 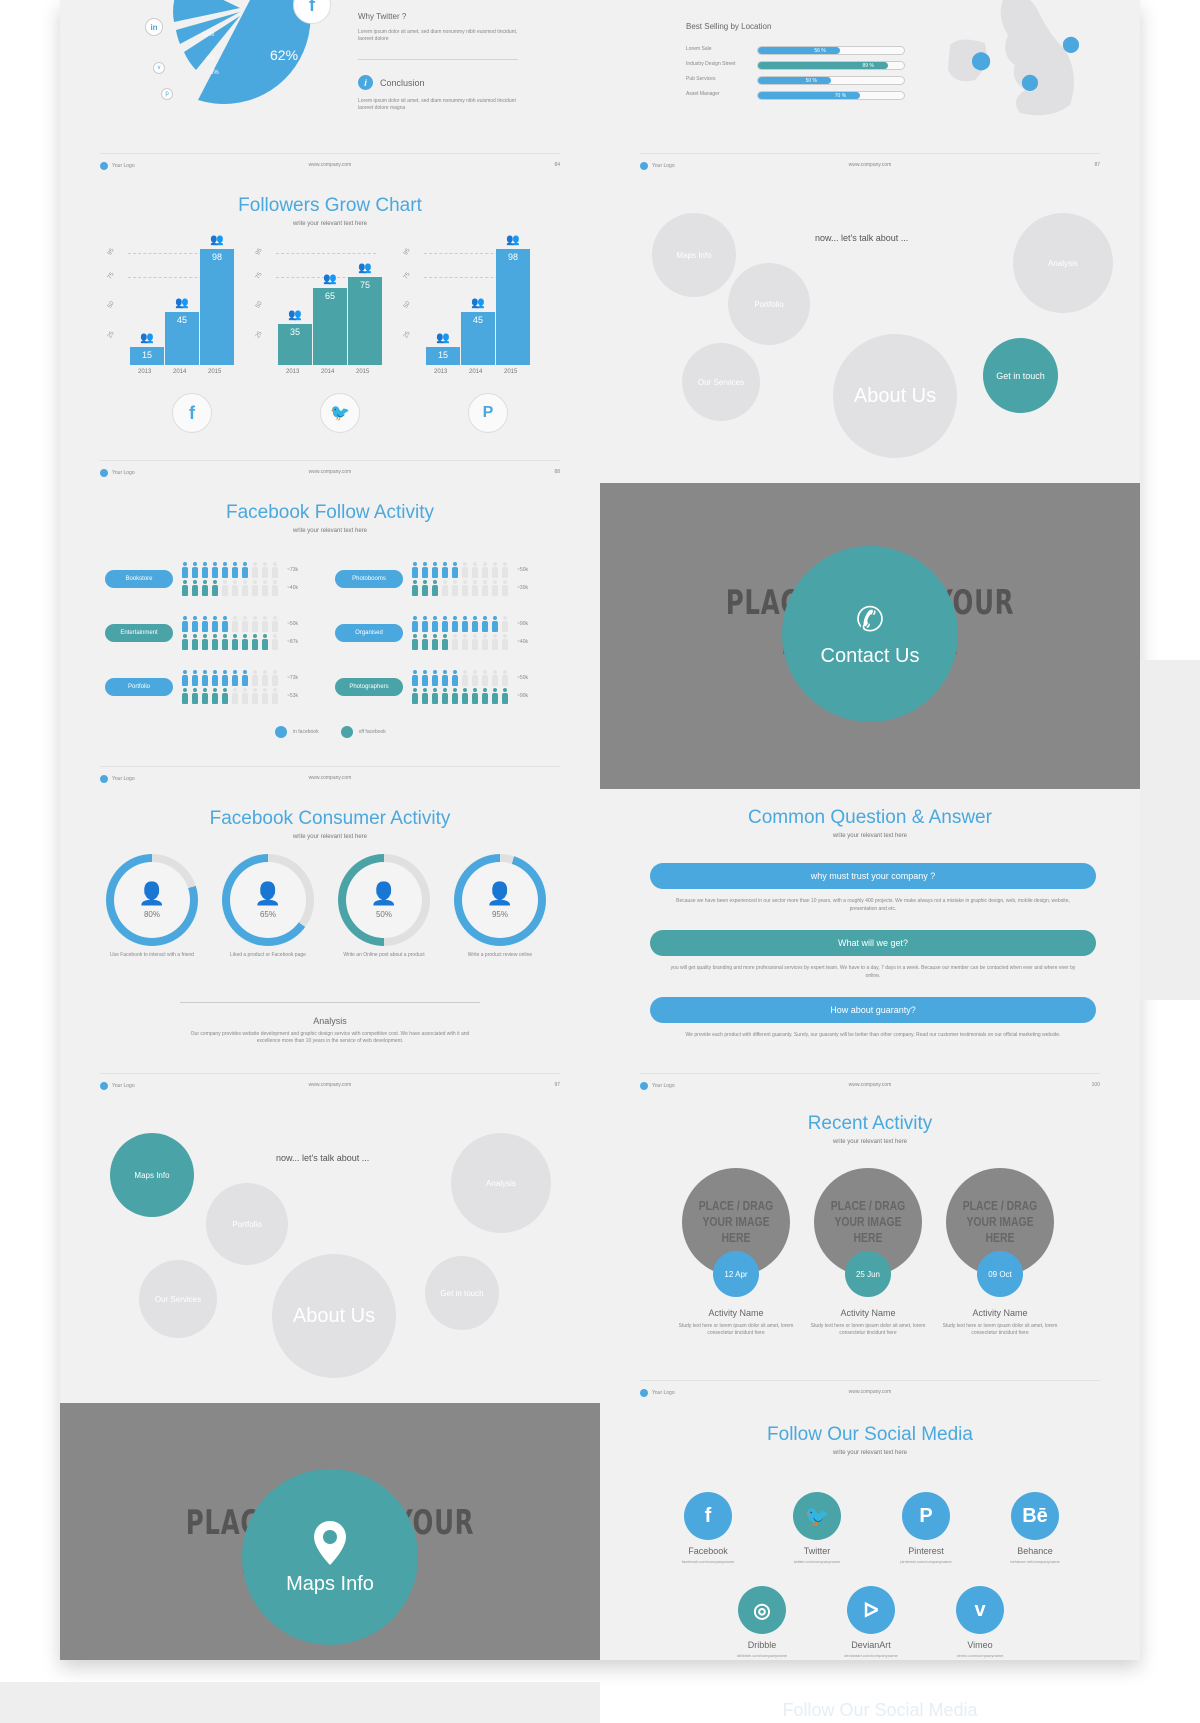 I want to click on date-badge: 09 Oct, so click(x=1000, y=1274).